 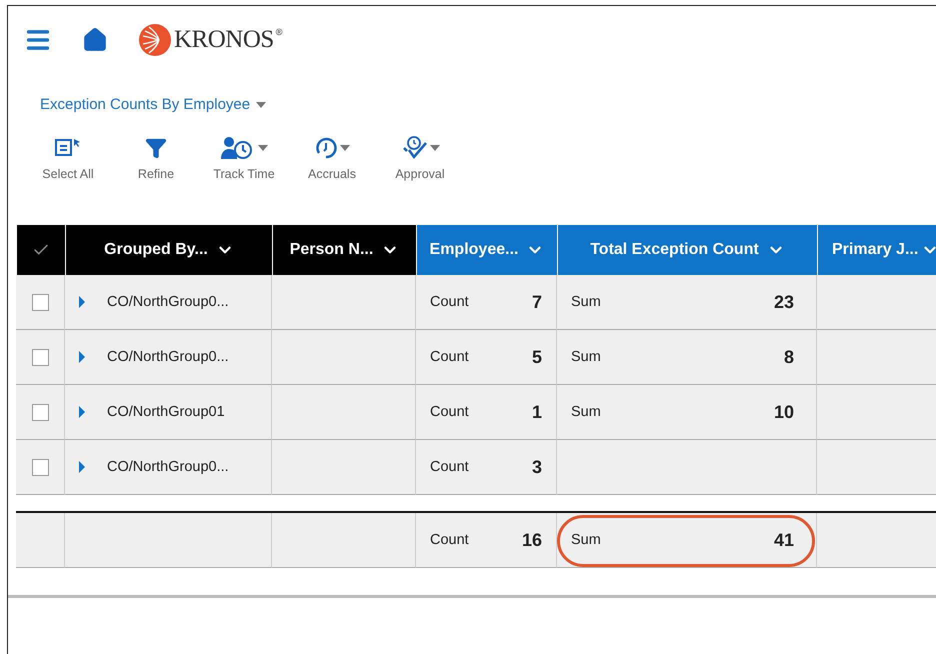 I want to click on count-value: 7, so click(x=537, y=302).